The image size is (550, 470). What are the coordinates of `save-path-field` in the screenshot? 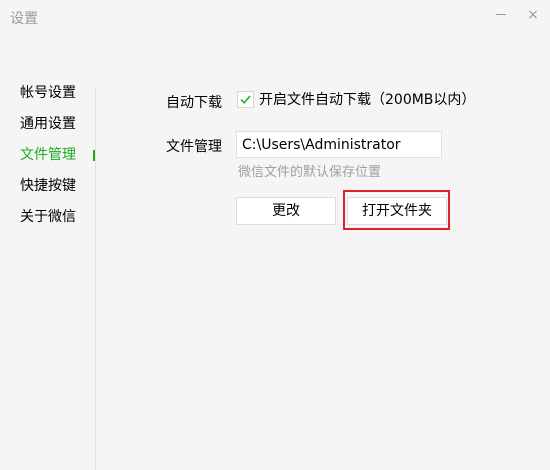 It's located at (339, 144).